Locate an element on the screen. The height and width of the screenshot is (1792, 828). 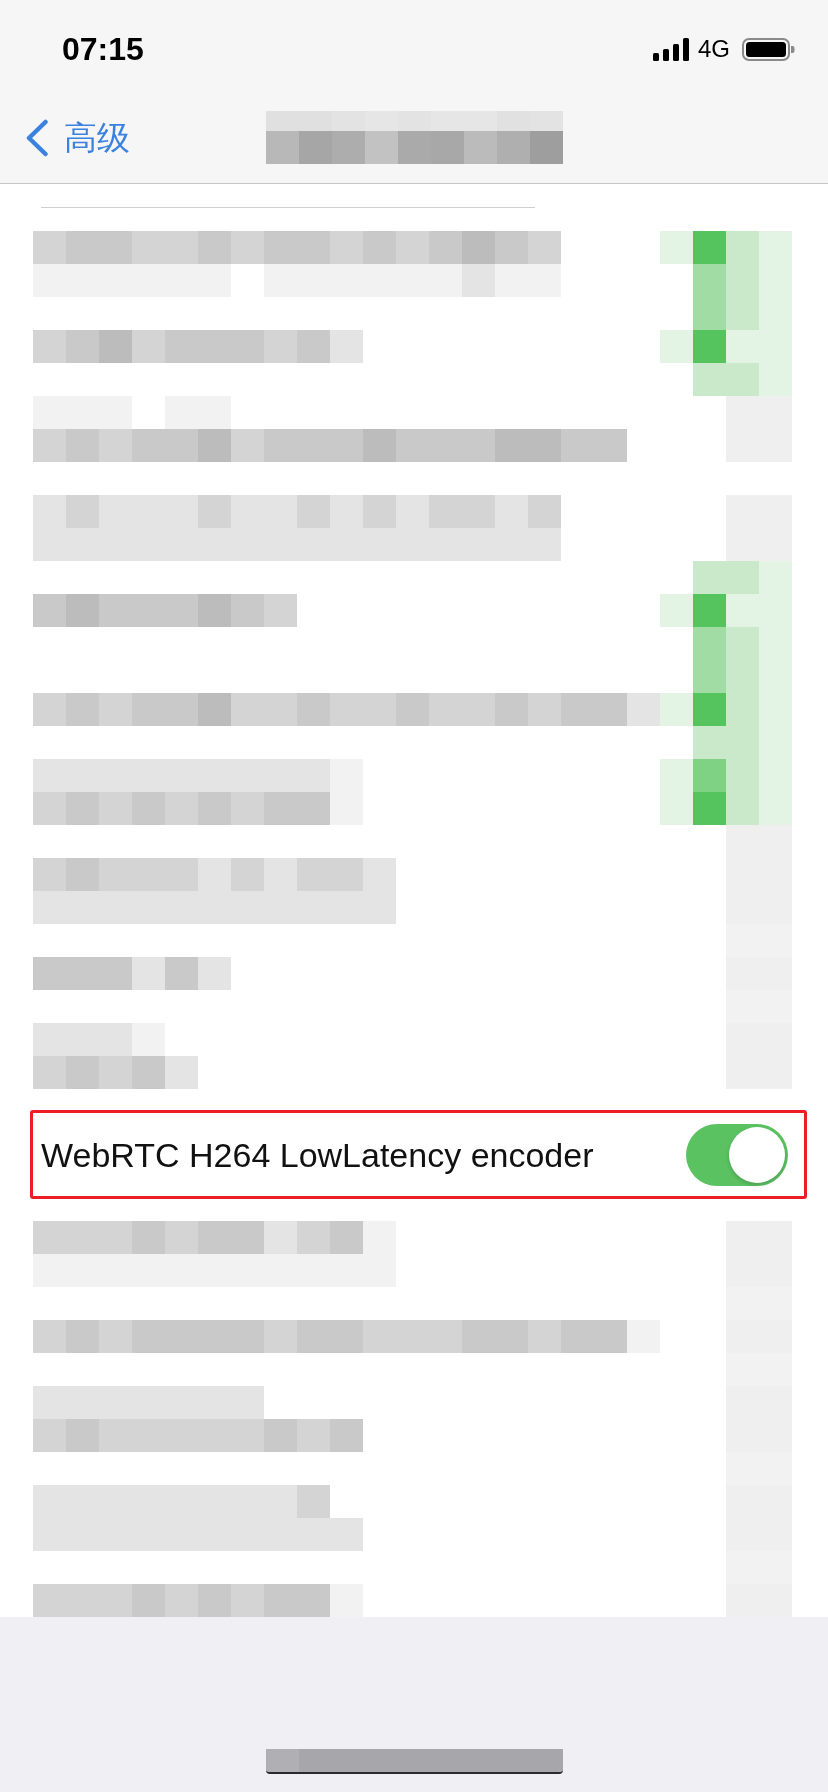
chevron-left-icon is located at coordinates (37, 137).